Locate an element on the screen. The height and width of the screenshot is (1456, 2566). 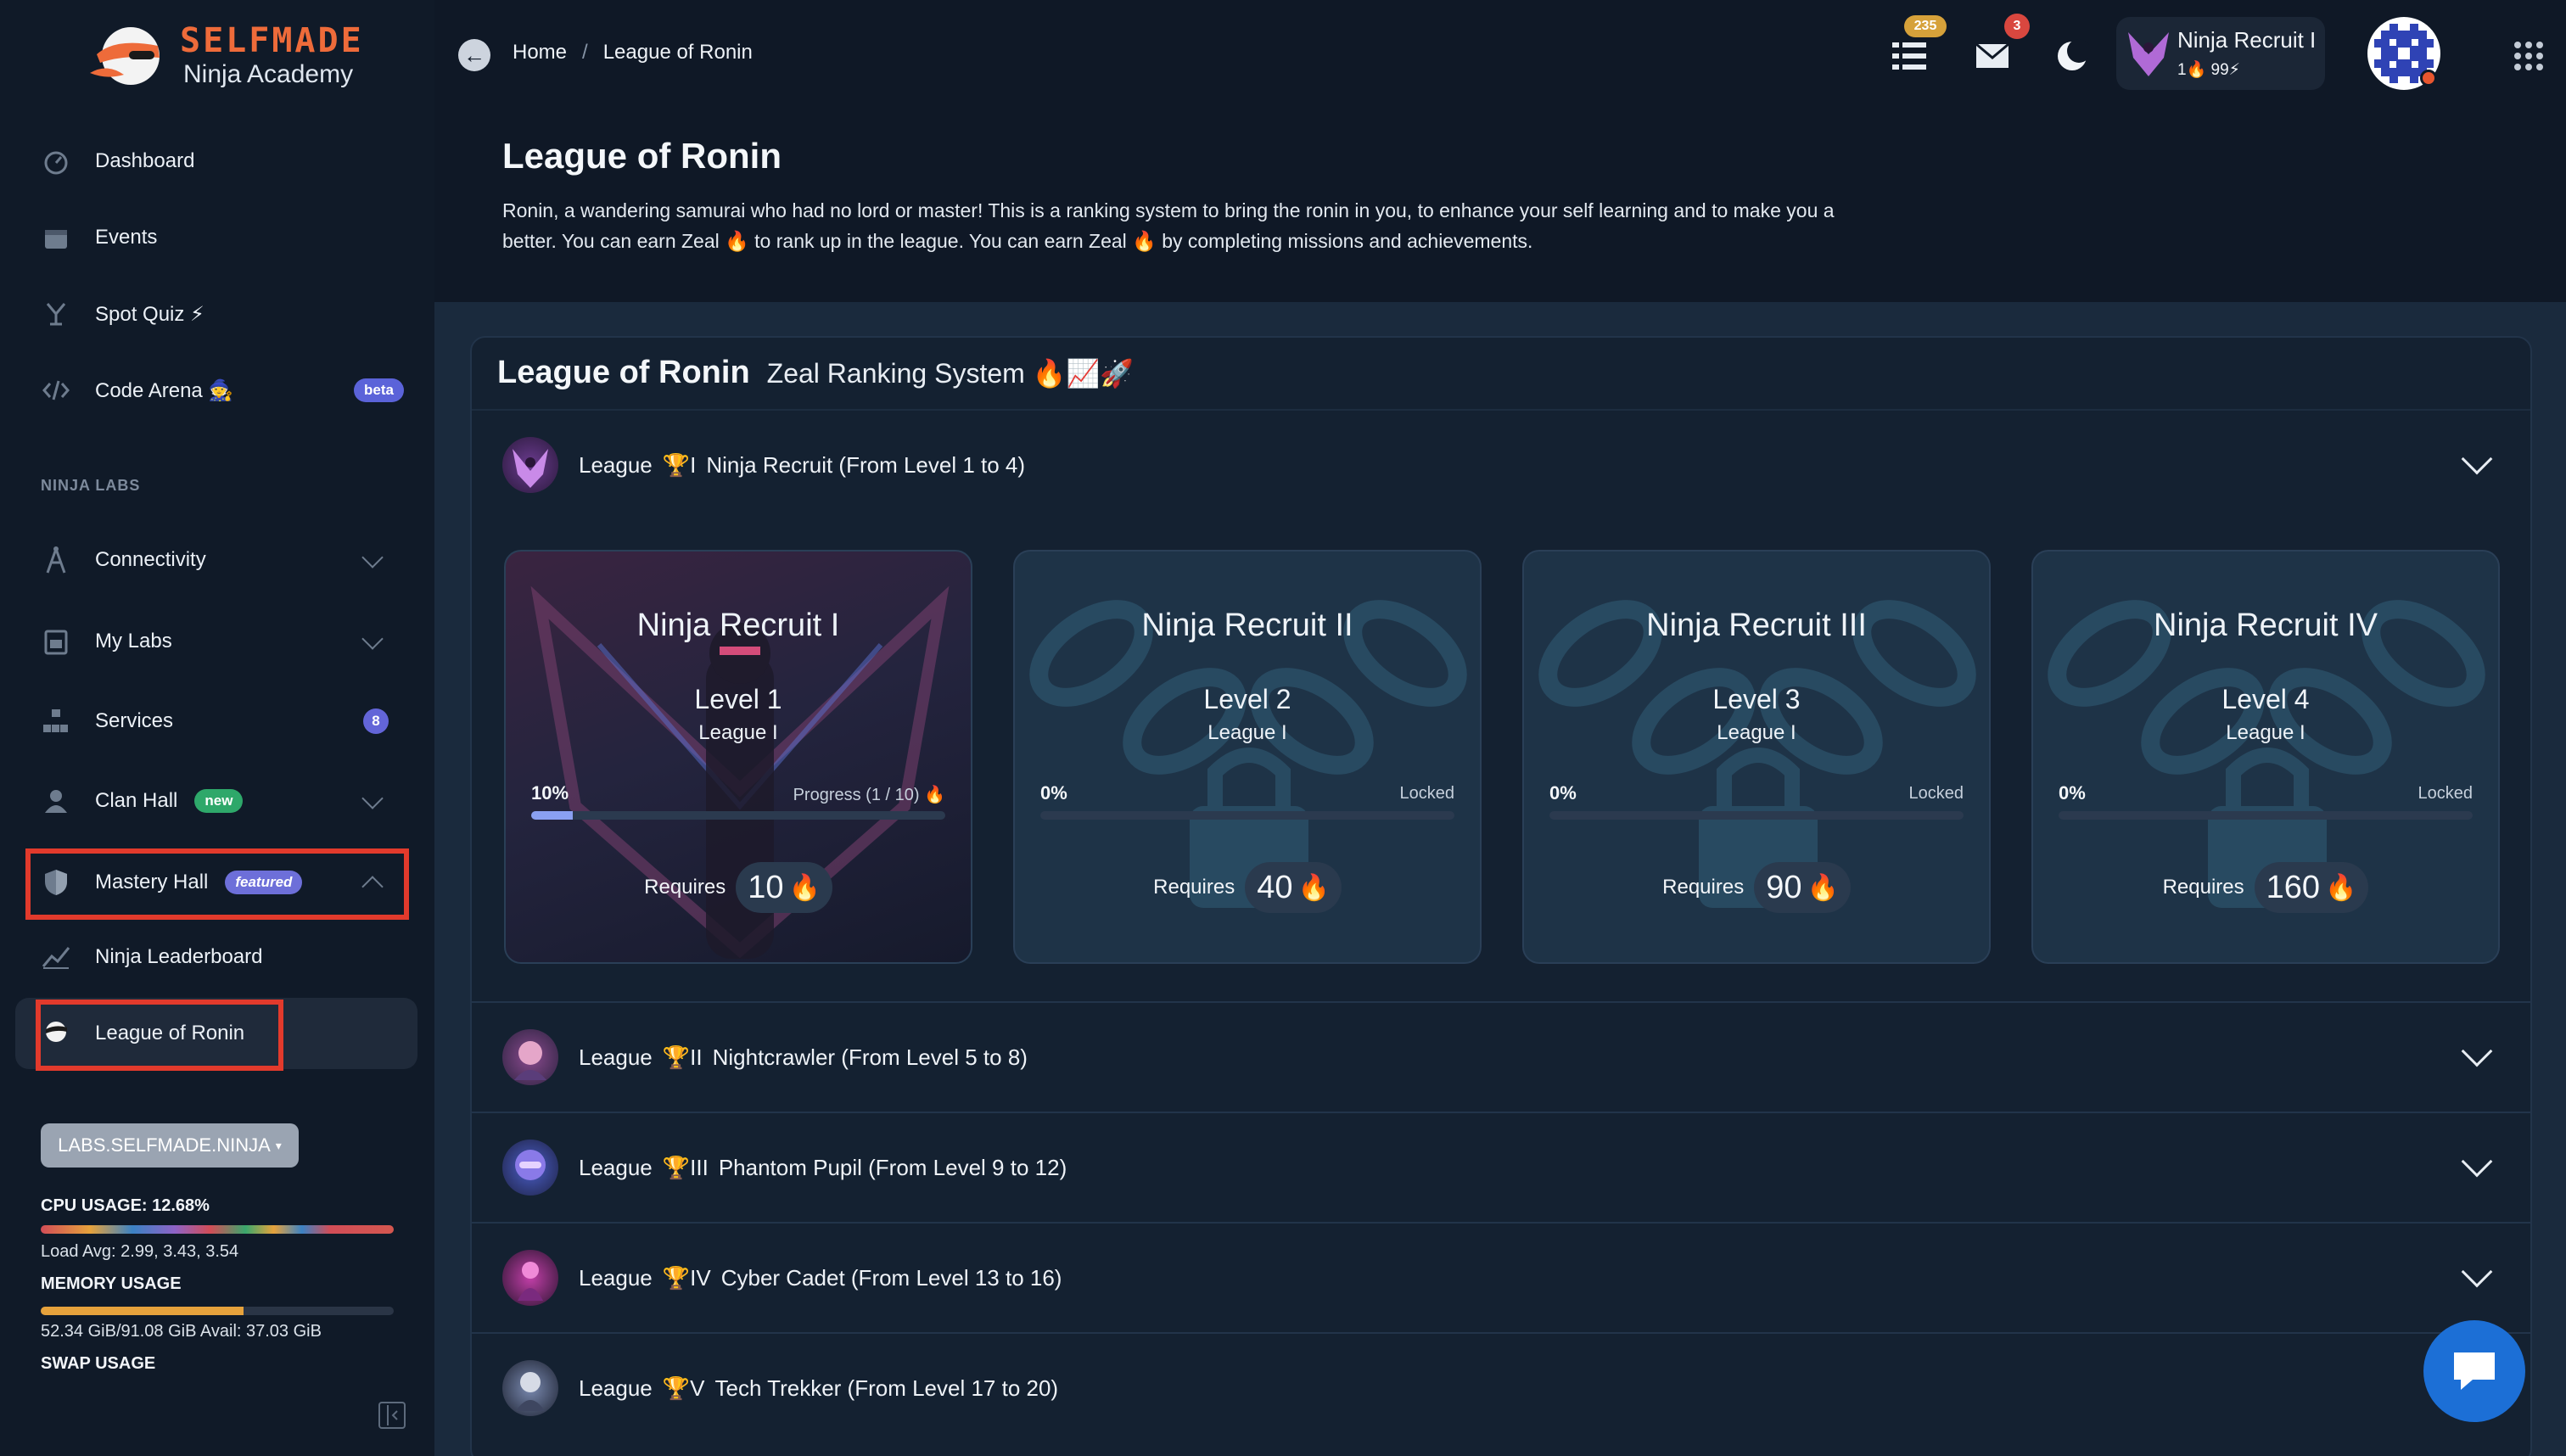
highlight-box-league-of-ronin is located at coordinates (159, 1035).